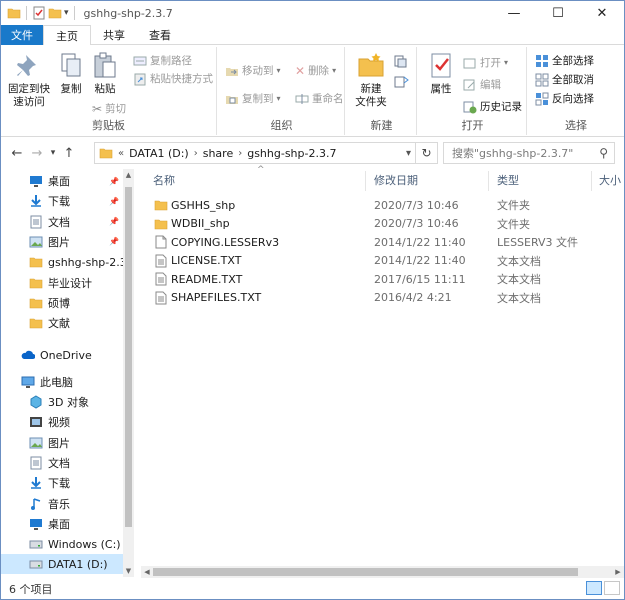 The width and height of the screenshot is (625, 600). I want to click on breadcrumb-current: gshhg-shp-2.3.7, so click(291, 153).